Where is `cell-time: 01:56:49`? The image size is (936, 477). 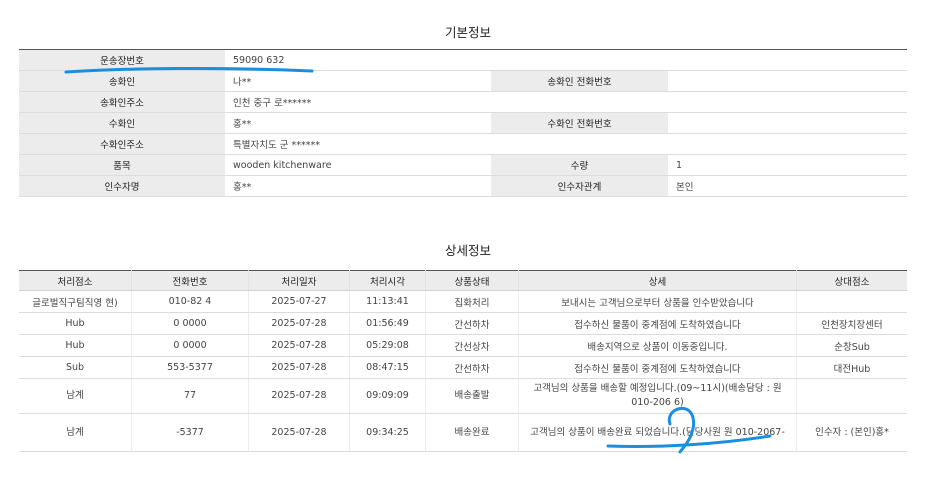 cell-time: 01:56:49 is located at coordinates (387, 323).